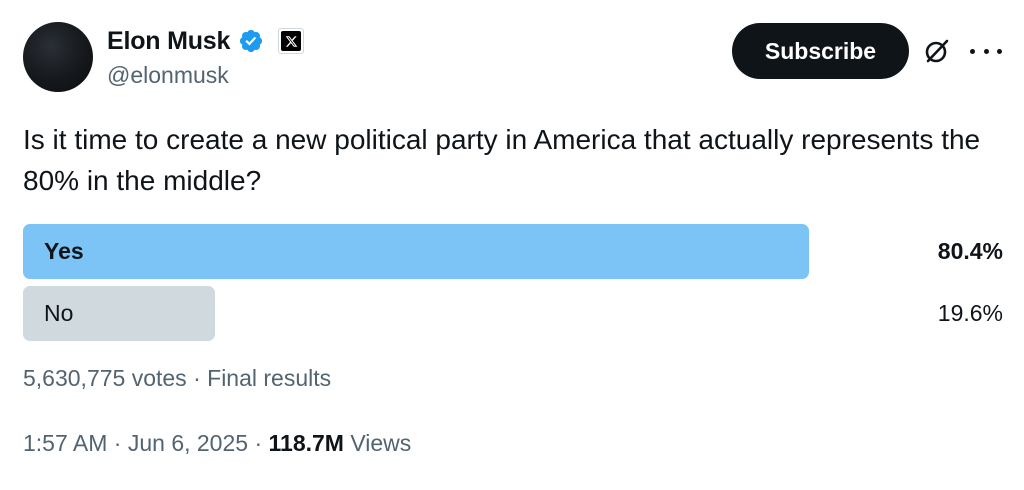 This screenshot has width=1024, height=490. I want to click on poll-option-label: No, so click(59, 313).